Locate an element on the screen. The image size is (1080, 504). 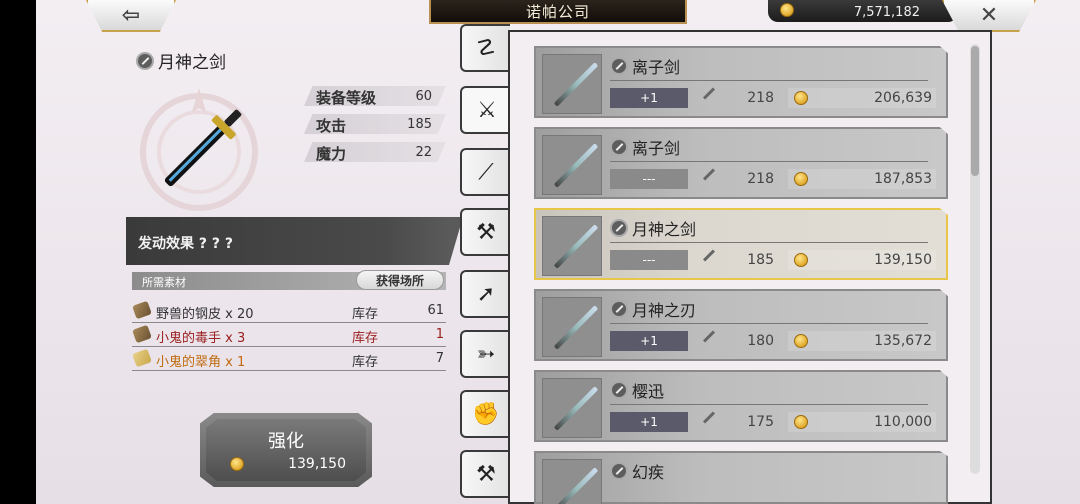
attack-value: 185 is located at coordinates (760, 260).